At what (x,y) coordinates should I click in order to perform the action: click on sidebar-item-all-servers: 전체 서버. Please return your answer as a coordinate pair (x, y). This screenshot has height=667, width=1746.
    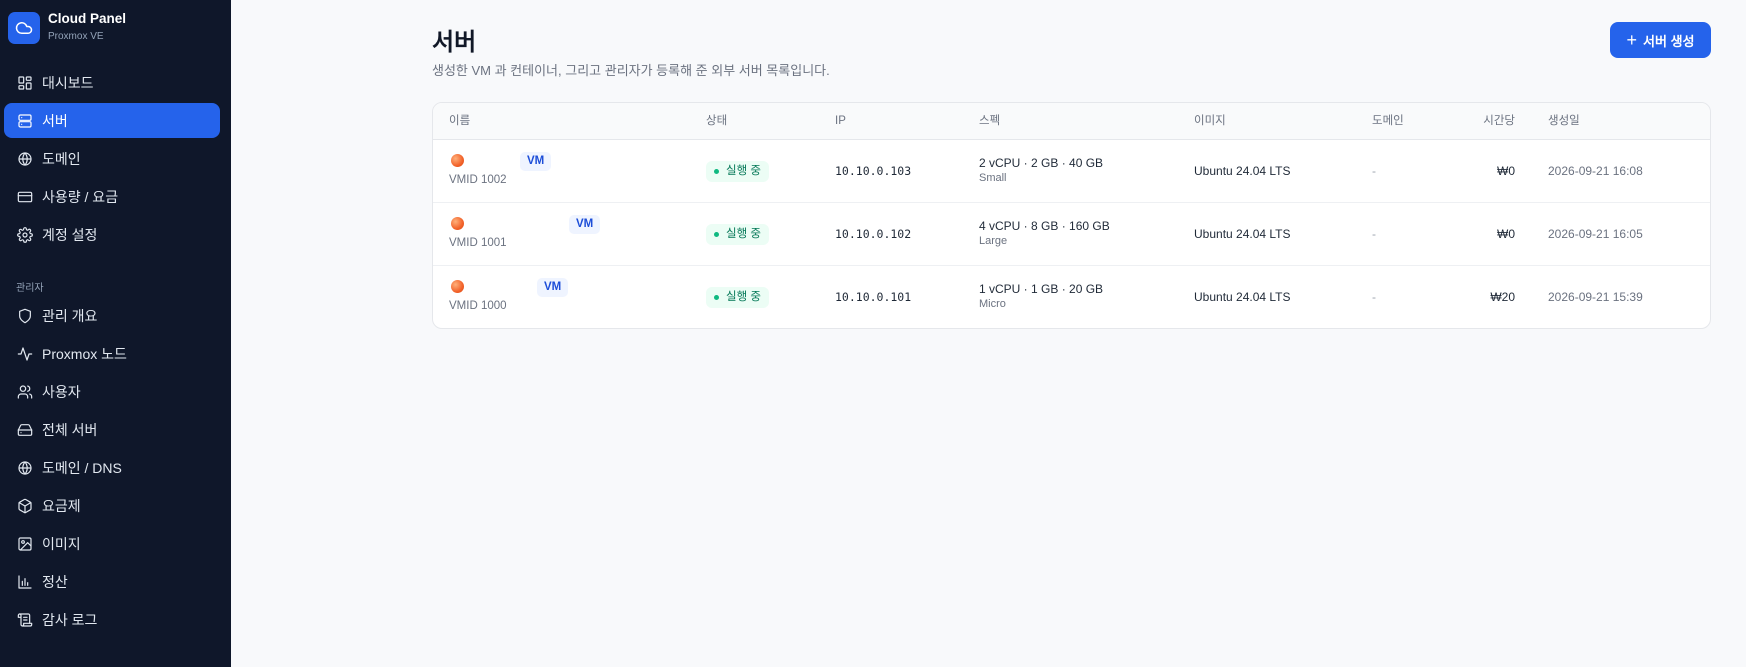
    Looking at the image, I should click on (112, 429).